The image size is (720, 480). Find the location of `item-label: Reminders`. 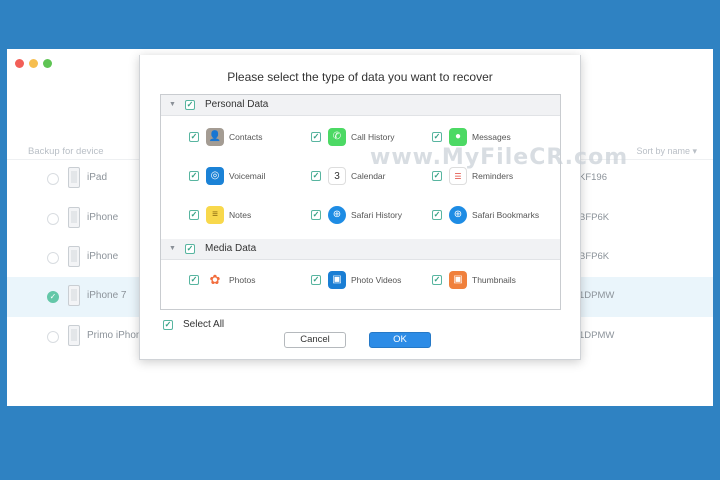

item-label: Reminders is located at coordinates (493, 176).